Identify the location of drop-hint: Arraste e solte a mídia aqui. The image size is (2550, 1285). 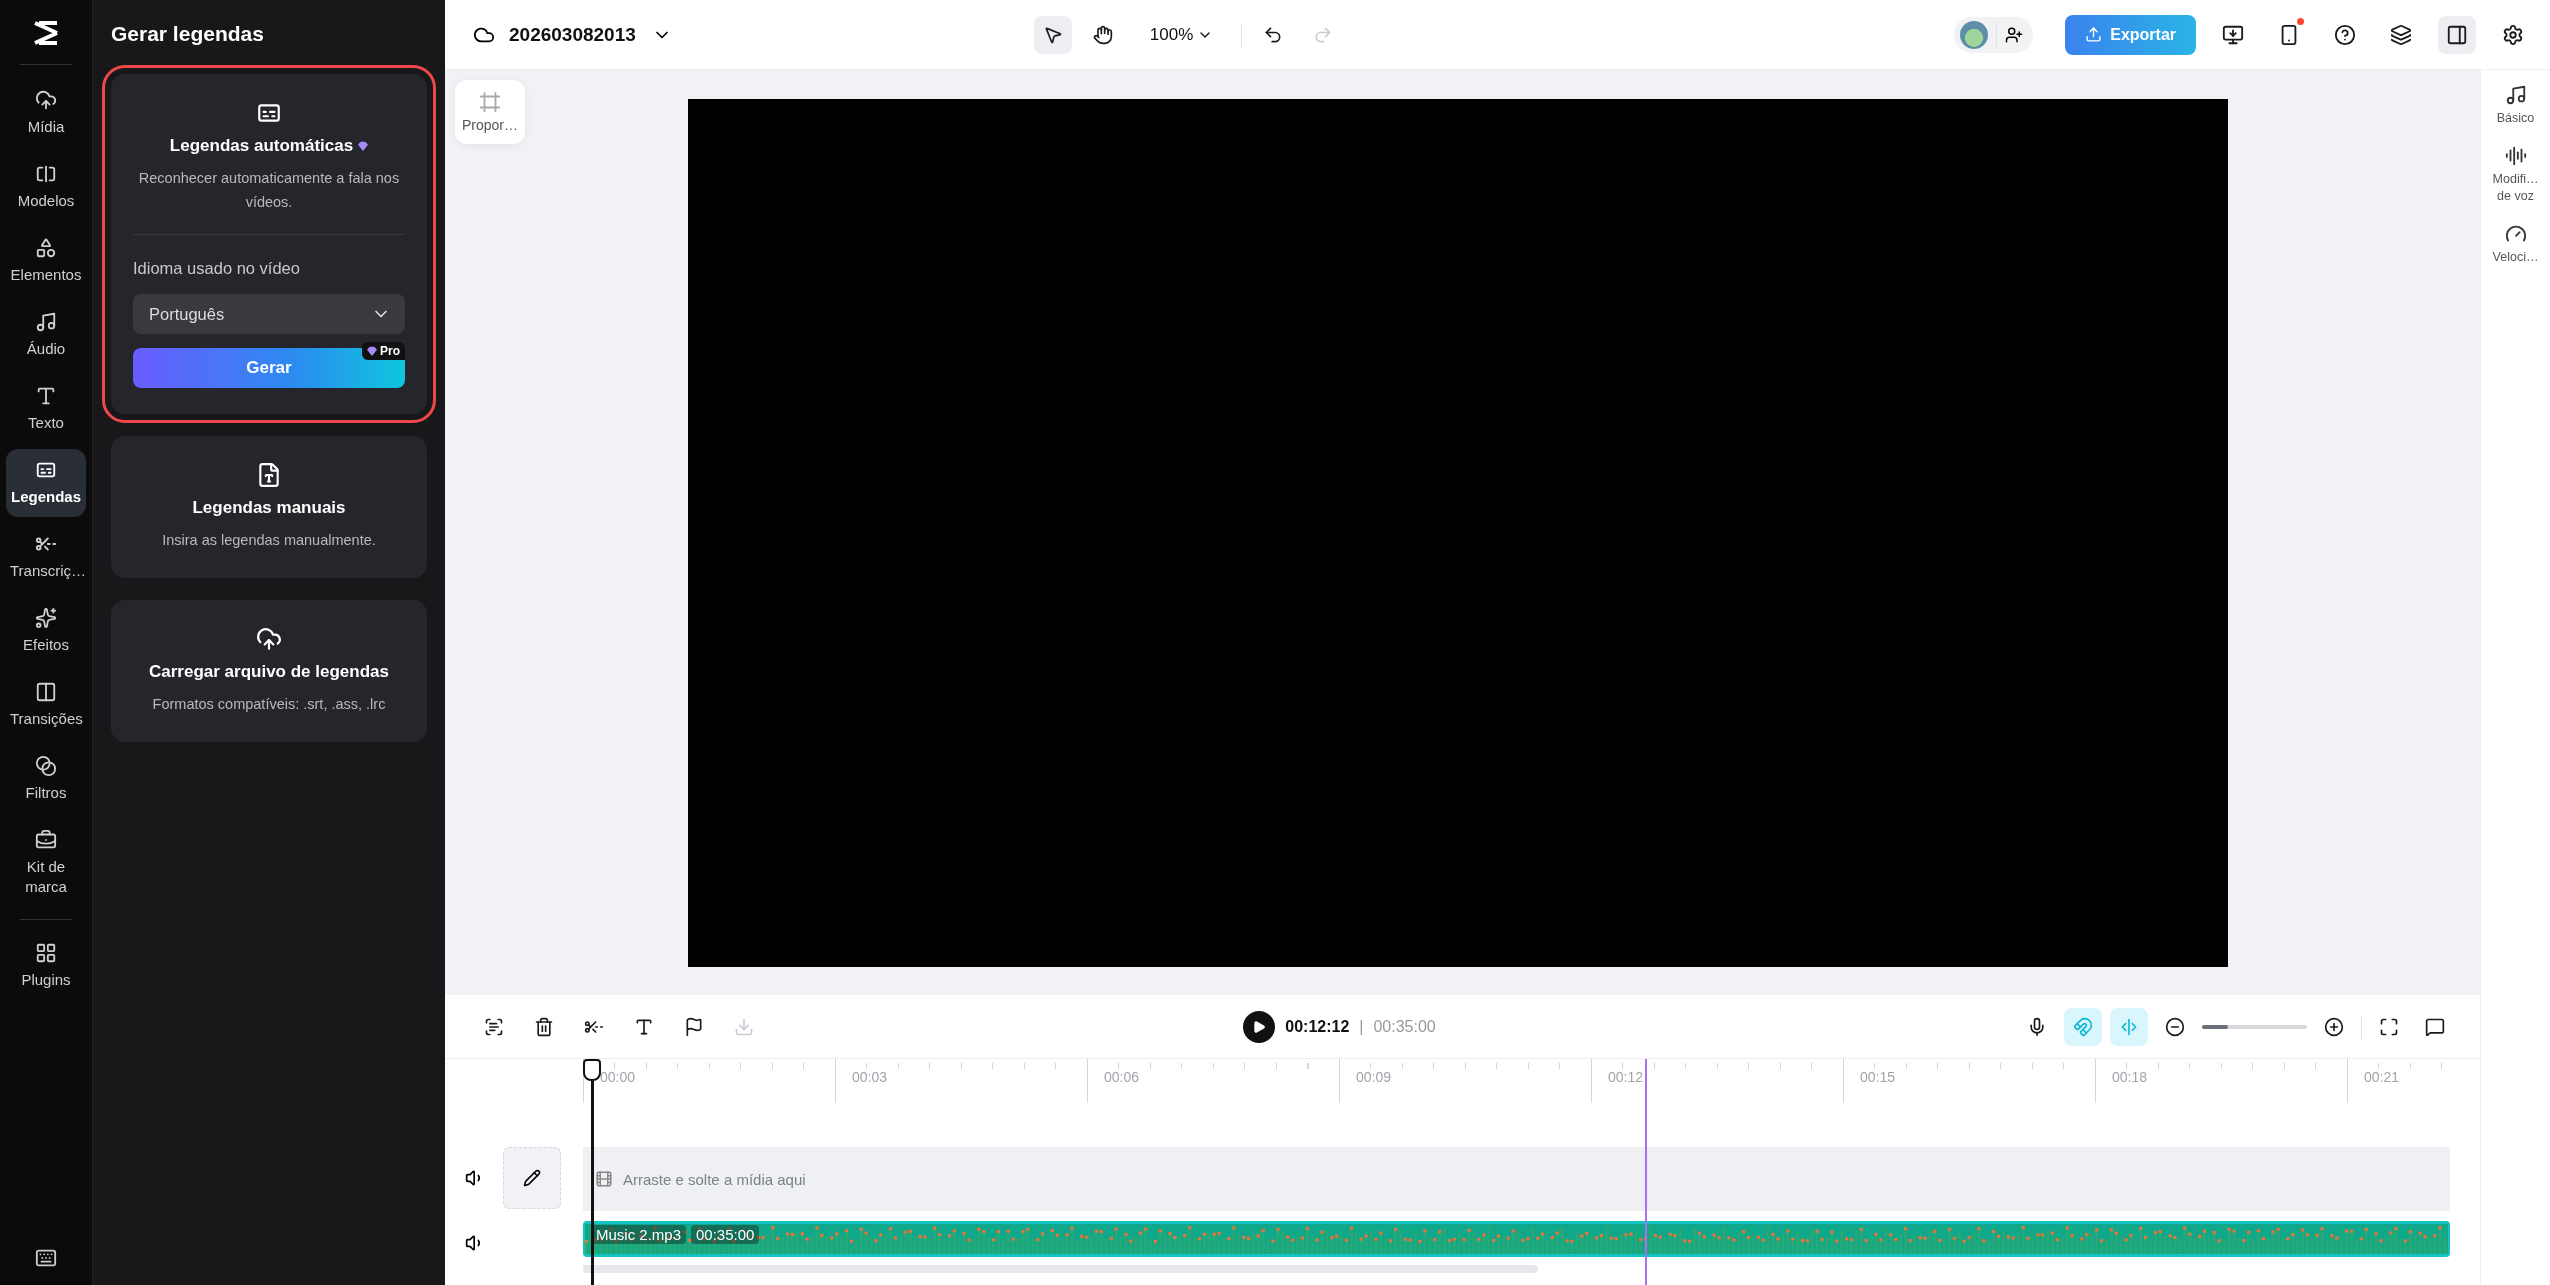
(714, 1179).